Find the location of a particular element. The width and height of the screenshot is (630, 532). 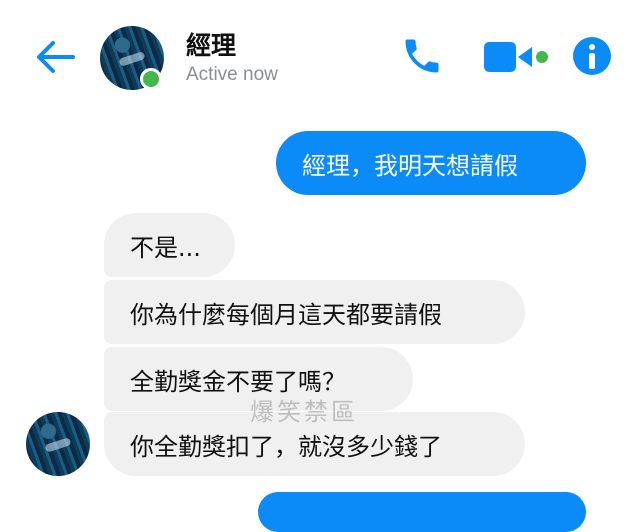

message-bubble-incoming: 你為什麼每個月這天都要請假 is located at coordinates (314, 312).